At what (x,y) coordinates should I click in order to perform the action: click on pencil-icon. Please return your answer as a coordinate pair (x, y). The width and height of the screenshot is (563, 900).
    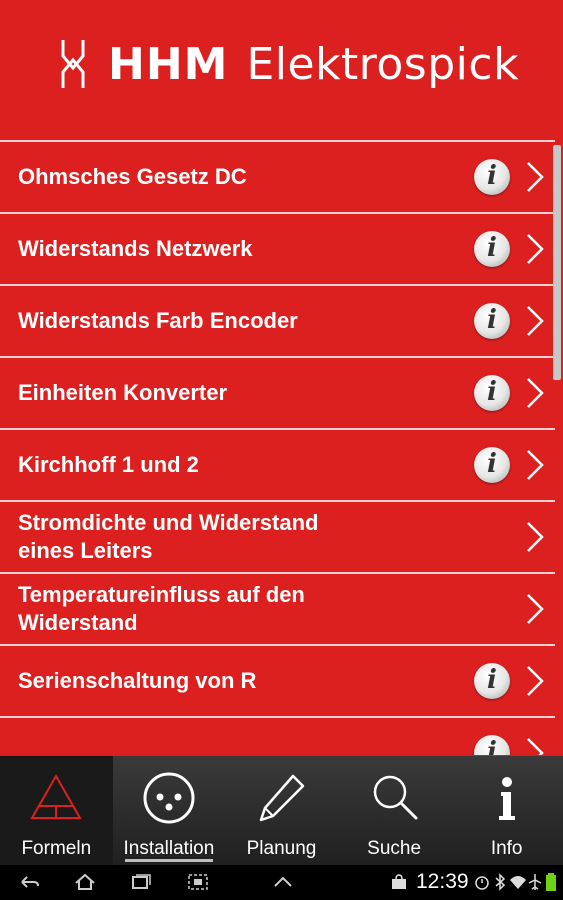
    Looking at the image, I should click on (282, 798).